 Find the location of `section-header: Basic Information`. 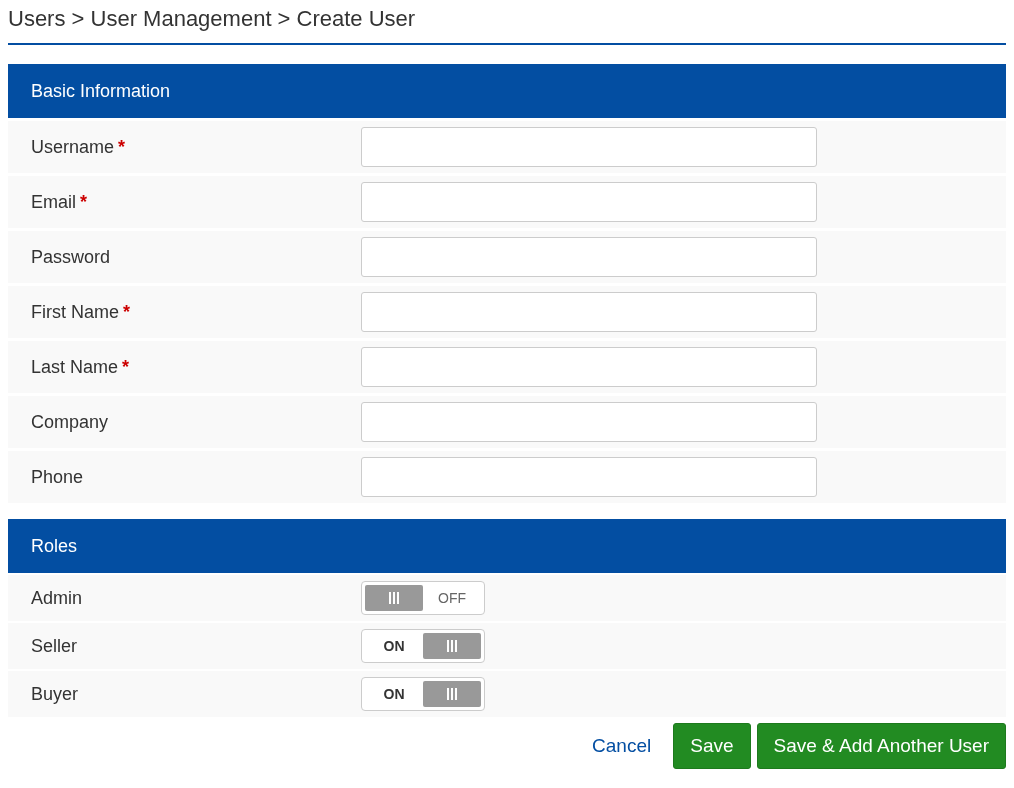

section-header: Basic Information is located at coordinates (507, 91).